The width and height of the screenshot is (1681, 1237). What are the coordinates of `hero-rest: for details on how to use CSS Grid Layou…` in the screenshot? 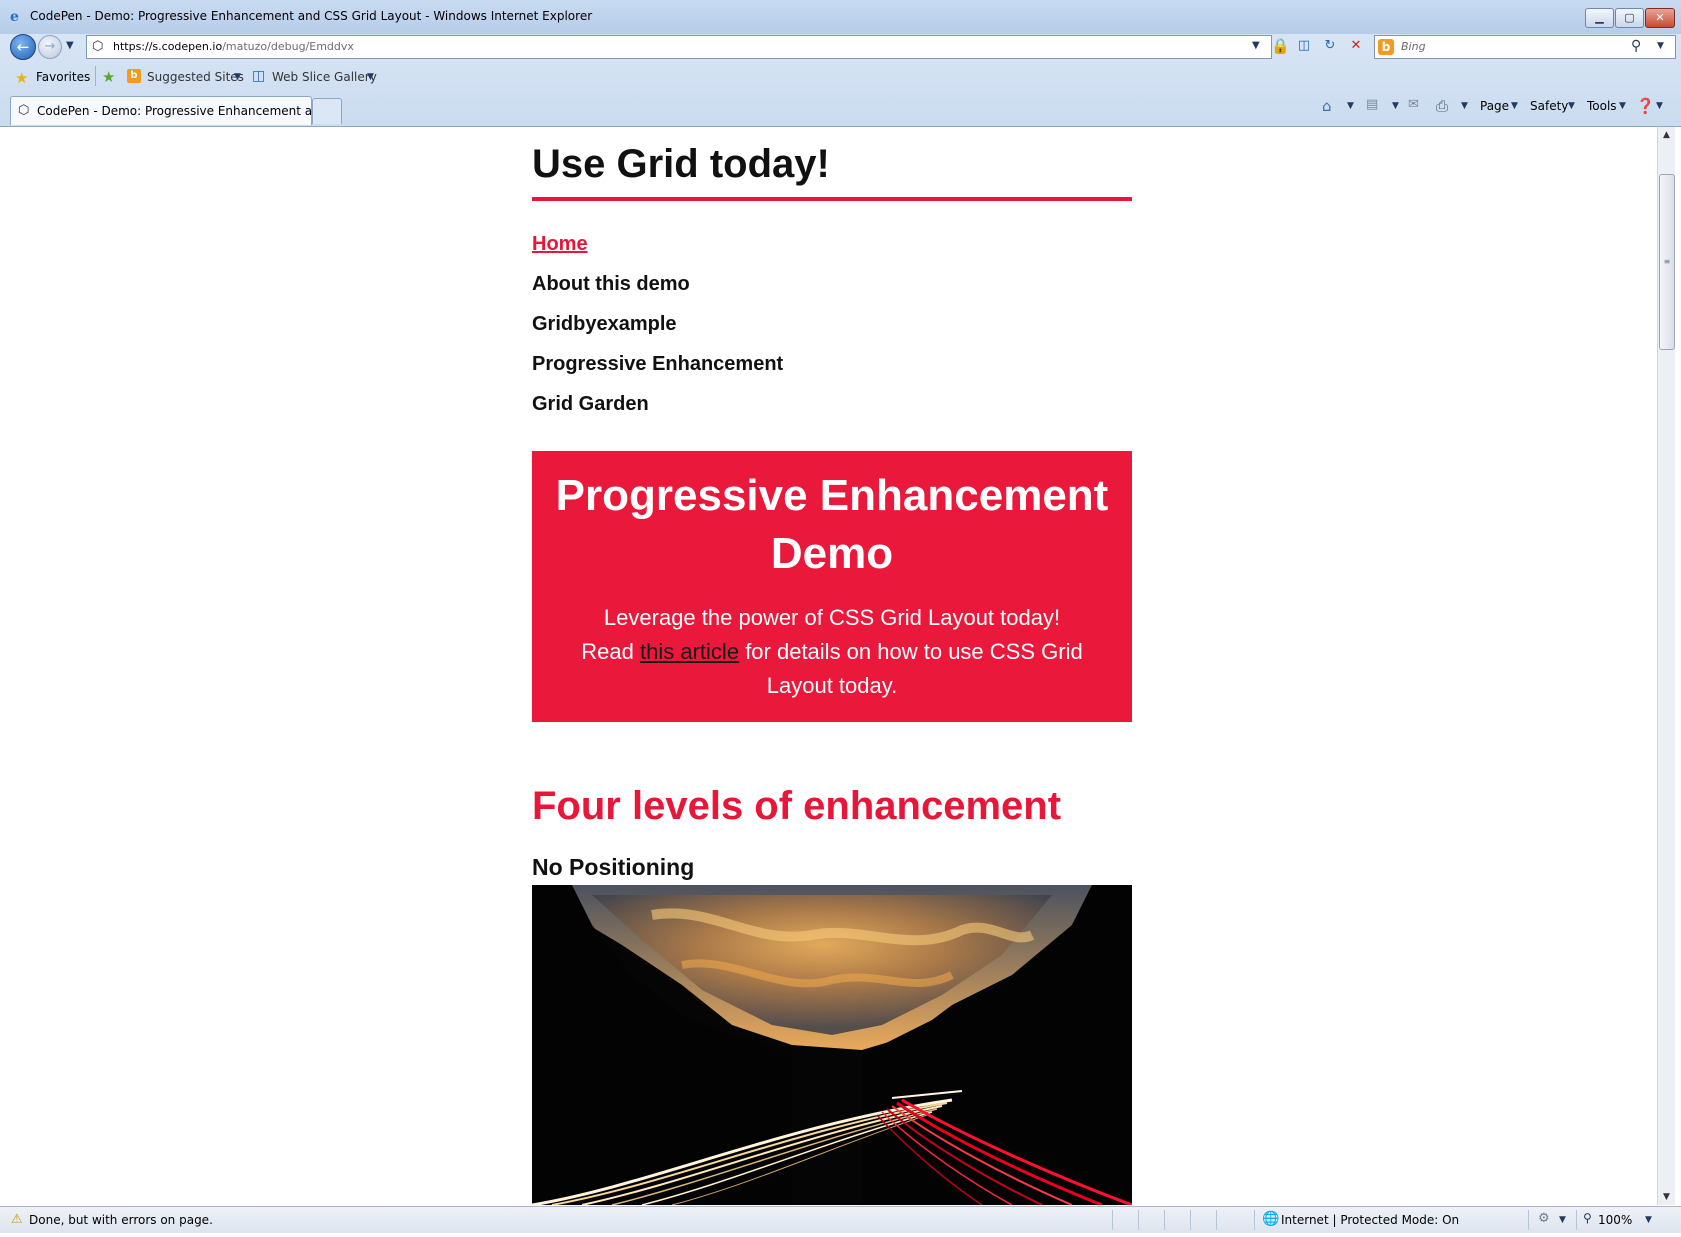 It's located at (914, 668).